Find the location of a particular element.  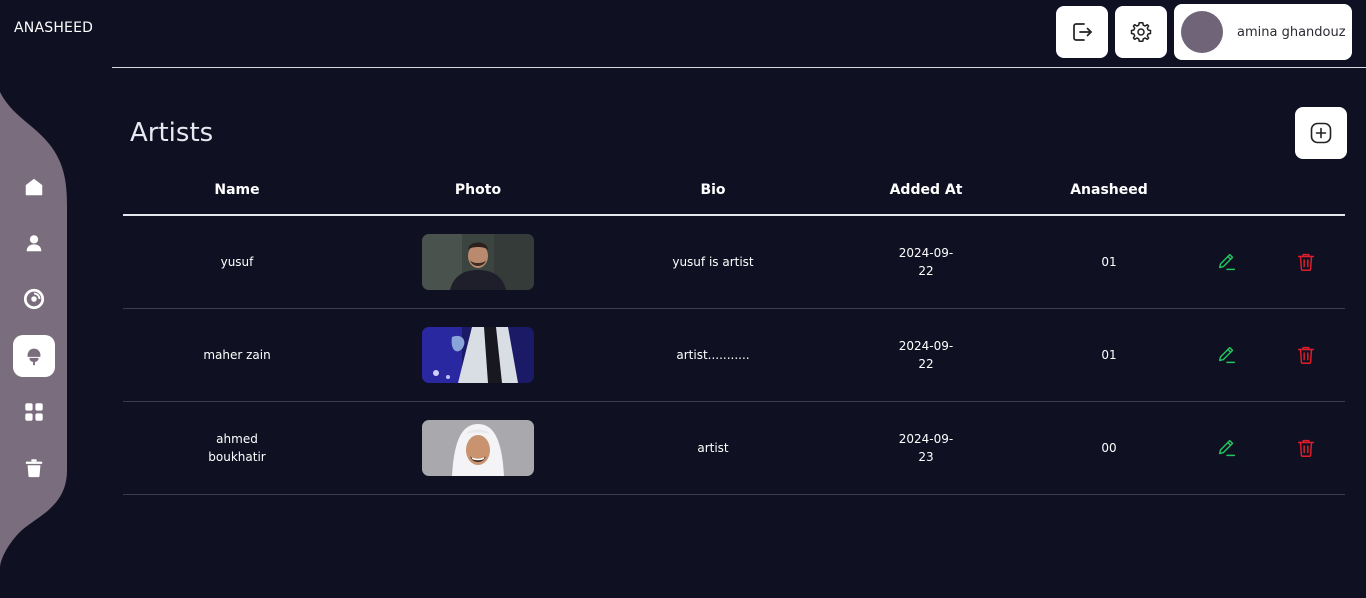

artist-added-at: 2024-09- 23 is located at coordinates (926, 448).